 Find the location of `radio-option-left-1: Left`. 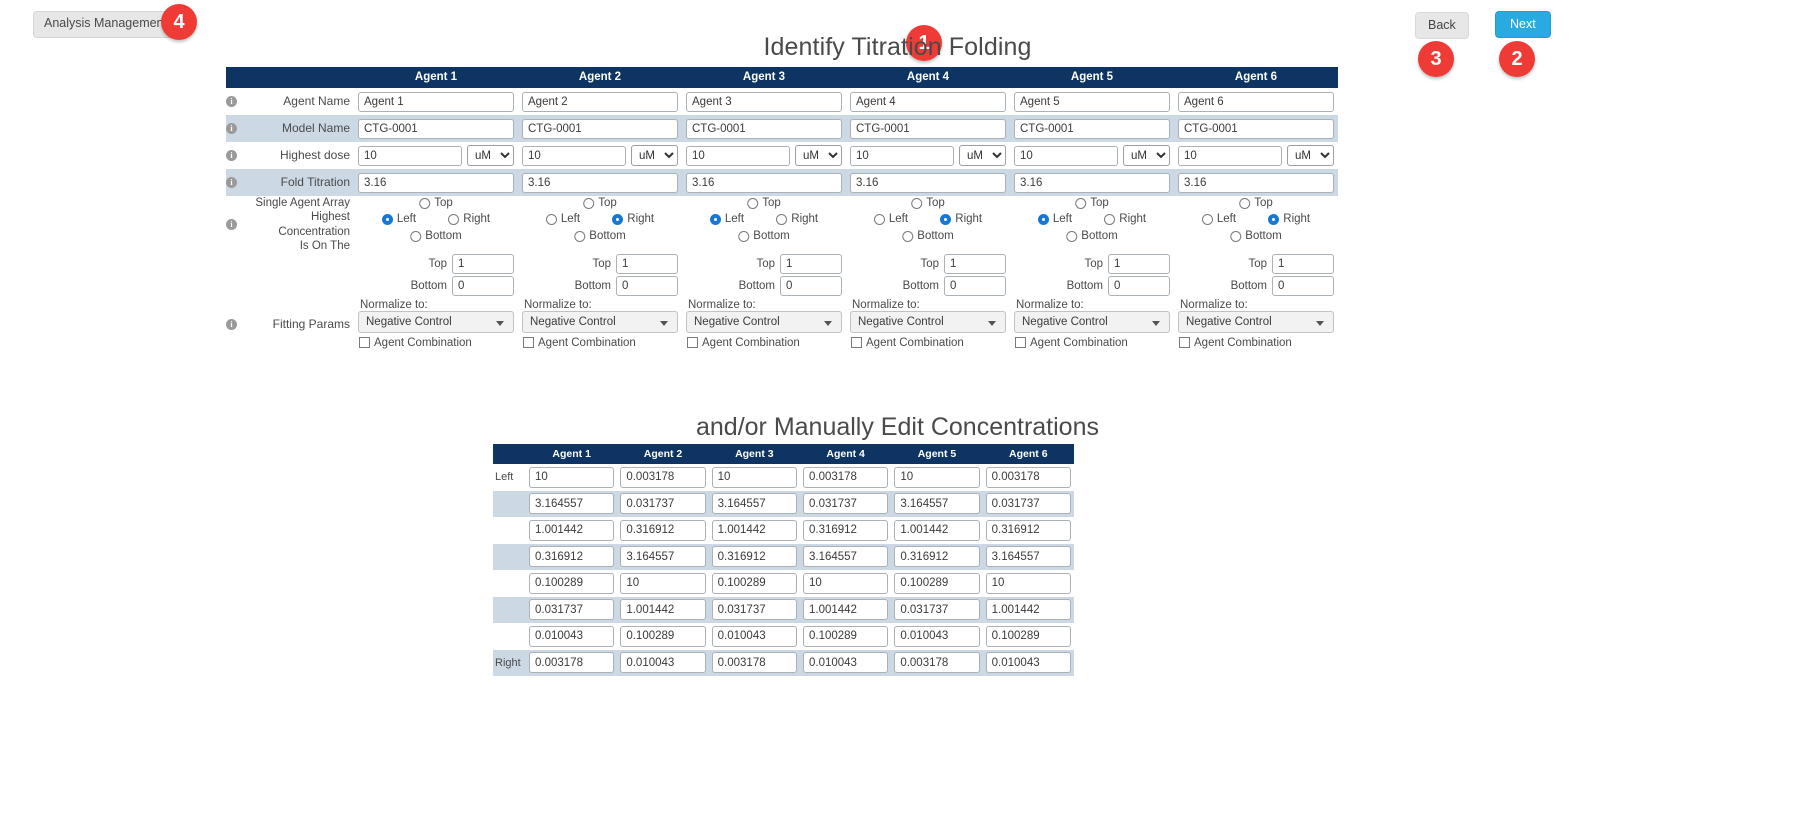

radio-option-left-1: Left is located at coordinates (398, 219).